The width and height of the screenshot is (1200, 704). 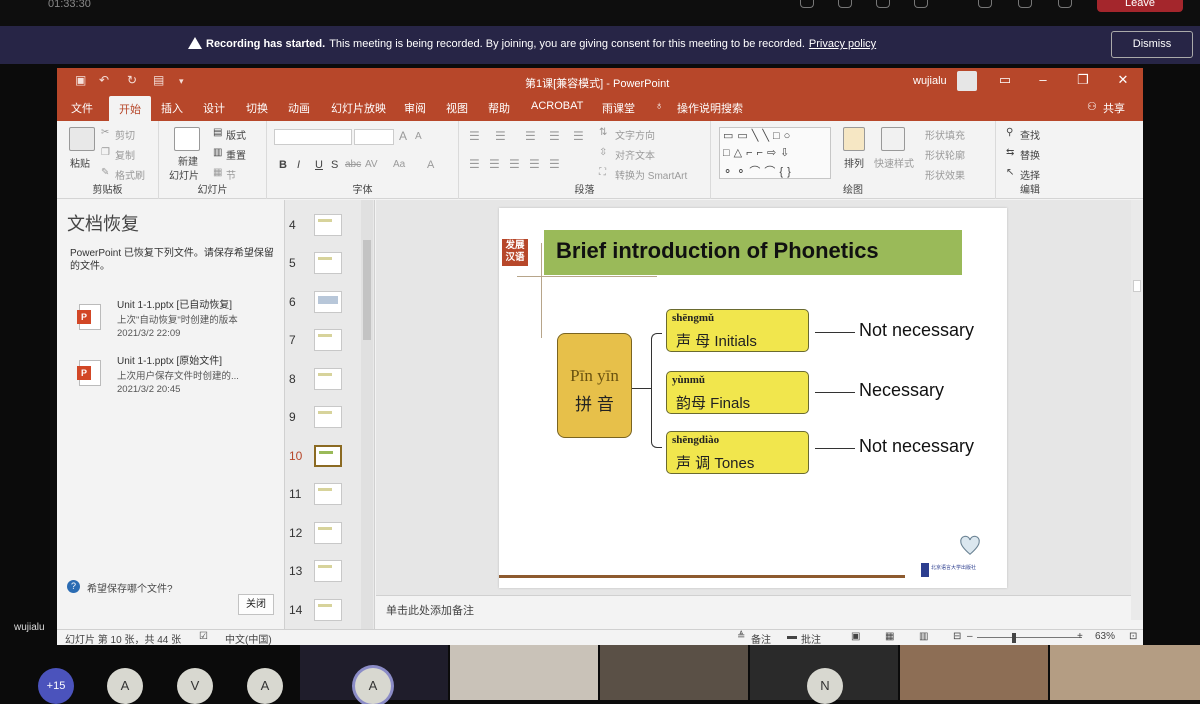 I want to click on quick-styles-label: 快速样式, so click(x=894, y=162).